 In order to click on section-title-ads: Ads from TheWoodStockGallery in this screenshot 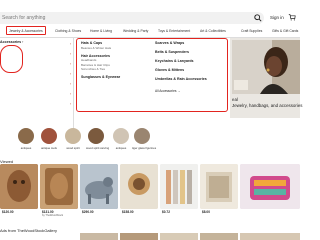, I will do `click(28, 230)`.